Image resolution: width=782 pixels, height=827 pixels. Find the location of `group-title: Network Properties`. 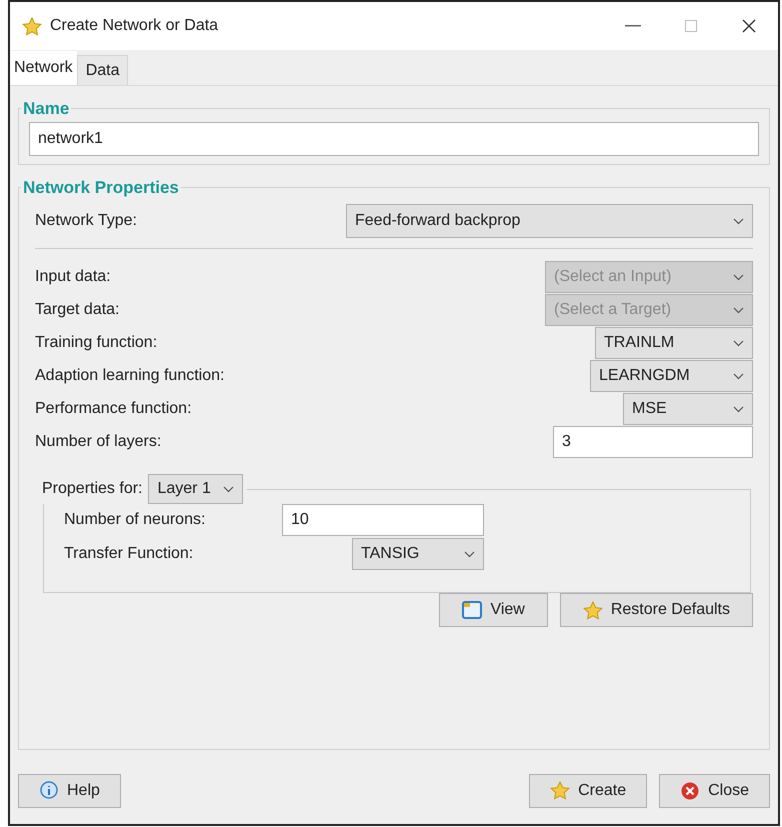

group-title: Network Properties is located at coordinates (101, 187).